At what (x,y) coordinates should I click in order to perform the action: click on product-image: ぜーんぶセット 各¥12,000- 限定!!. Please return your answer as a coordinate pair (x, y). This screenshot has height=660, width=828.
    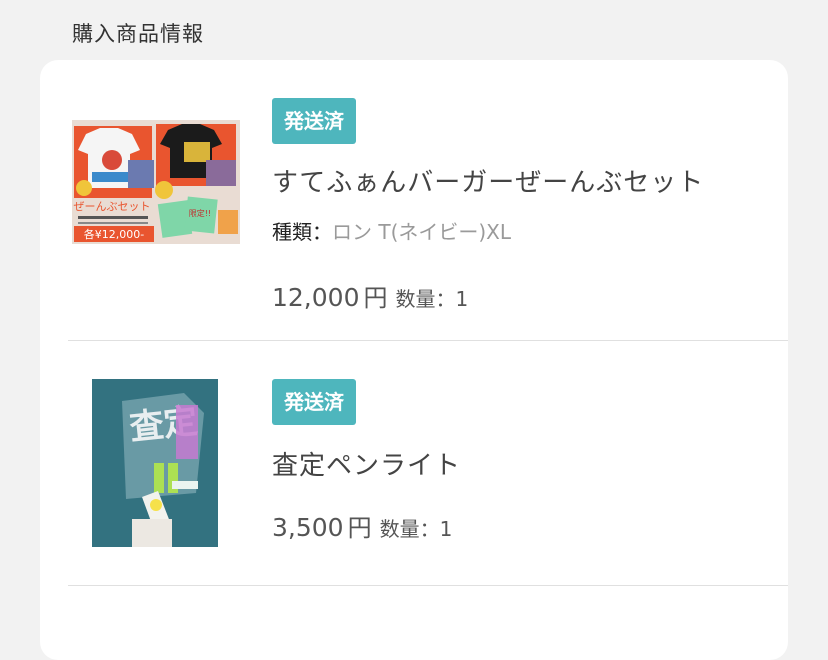
    Looking at the image, I should click on (156, 182).